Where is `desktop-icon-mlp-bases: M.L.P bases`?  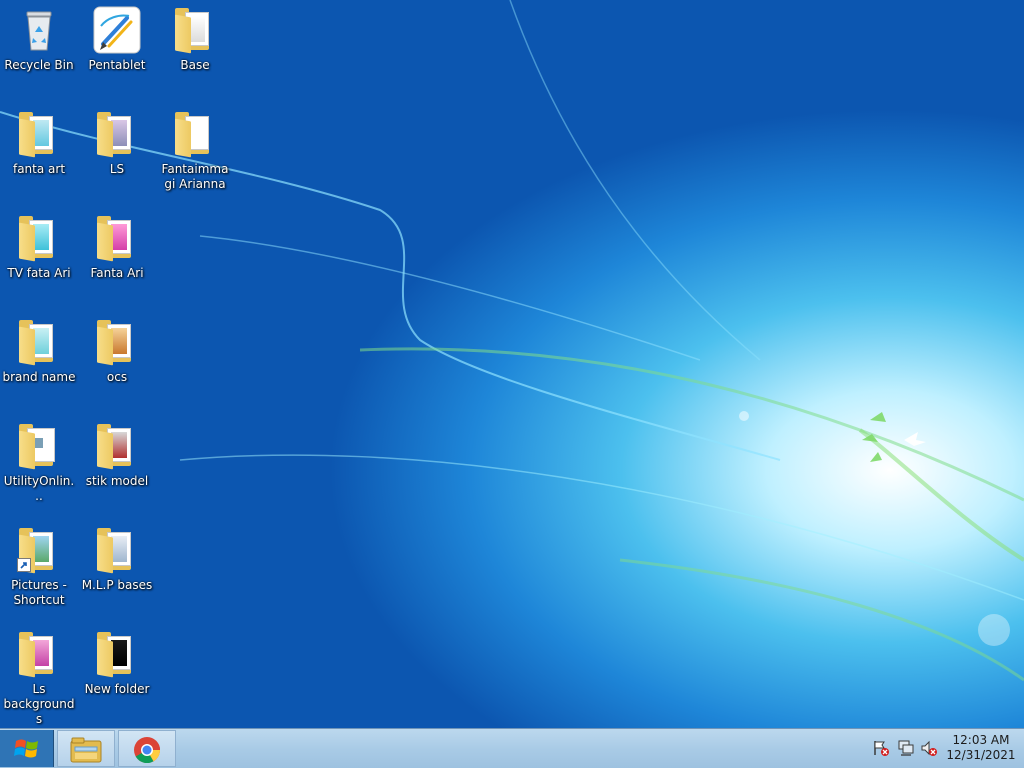 desktop-icon-mlp-bases: M.L.P bases is located at coordinates (117, 559).